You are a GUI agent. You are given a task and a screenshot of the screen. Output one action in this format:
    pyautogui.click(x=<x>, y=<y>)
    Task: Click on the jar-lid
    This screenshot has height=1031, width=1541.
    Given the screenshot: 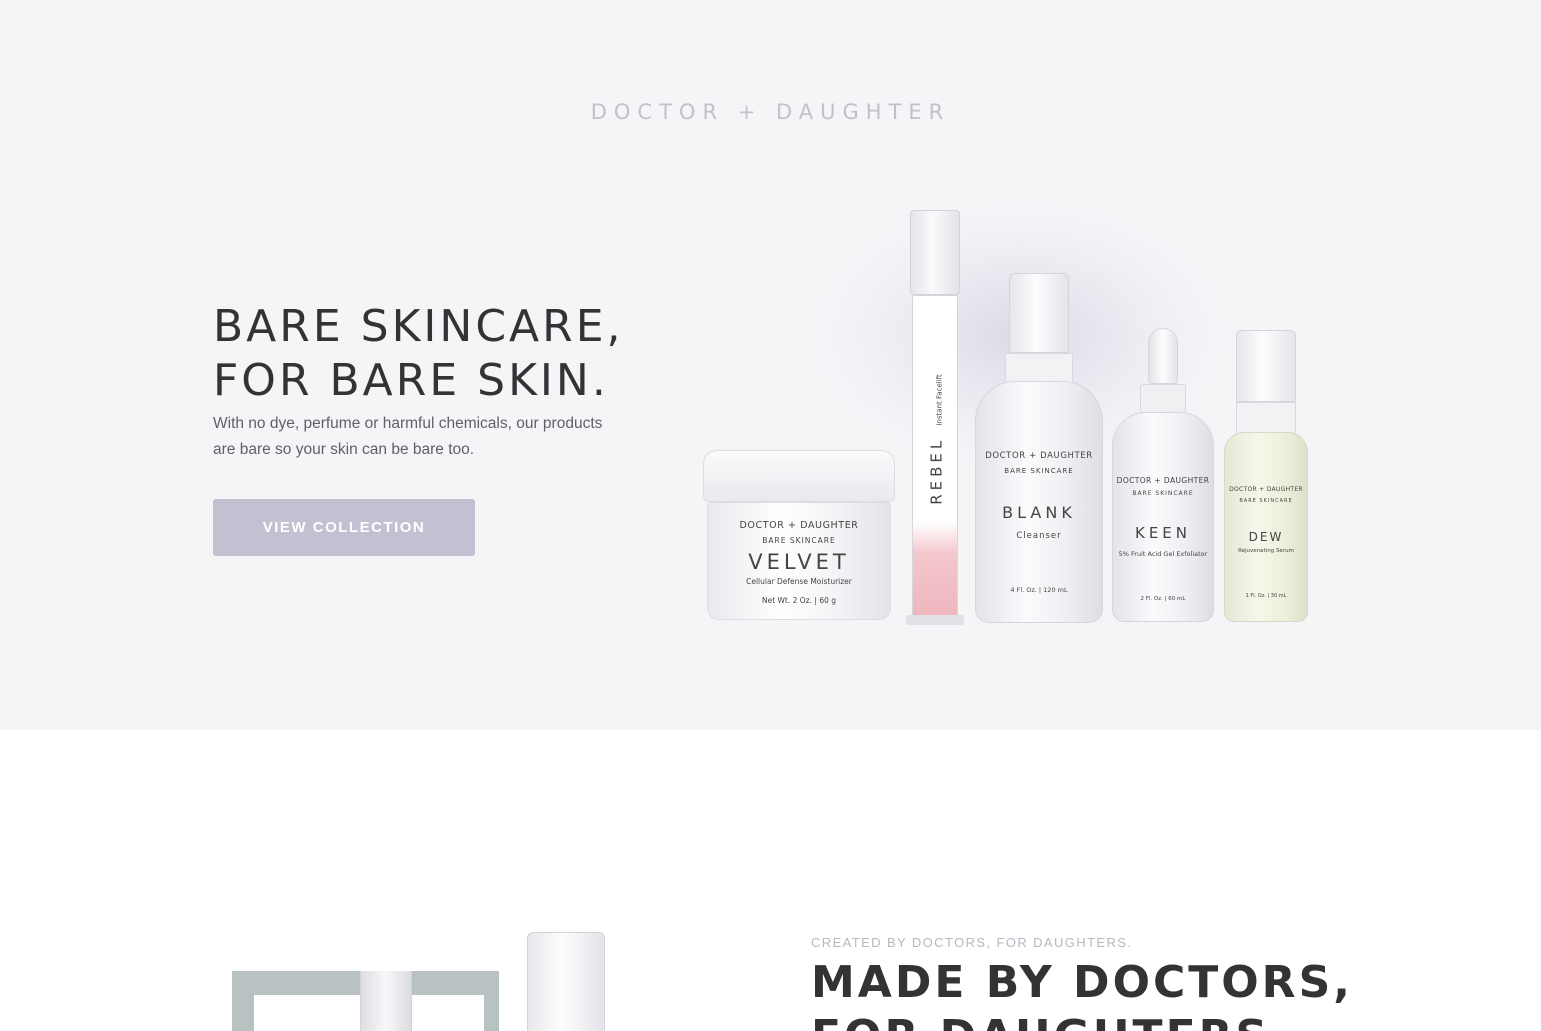 What is the action you would take?
    pyautogui.click(x=799, y=476)
    